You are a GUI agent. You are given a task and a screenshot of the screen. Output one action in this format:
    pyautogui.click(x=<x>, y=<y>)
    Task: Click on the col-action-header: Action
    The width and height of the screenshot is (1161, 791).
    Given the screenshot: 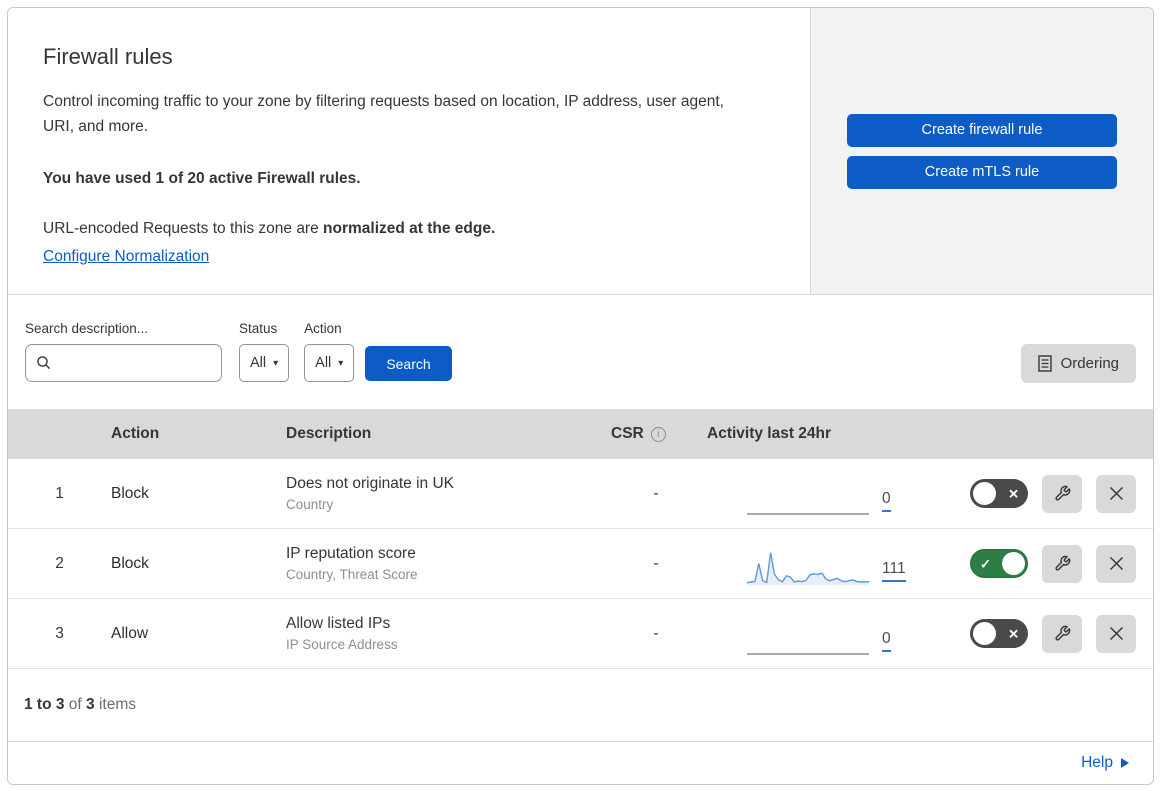 What is the action you would take?
    pyautogui.click(x=135, y=433)
    